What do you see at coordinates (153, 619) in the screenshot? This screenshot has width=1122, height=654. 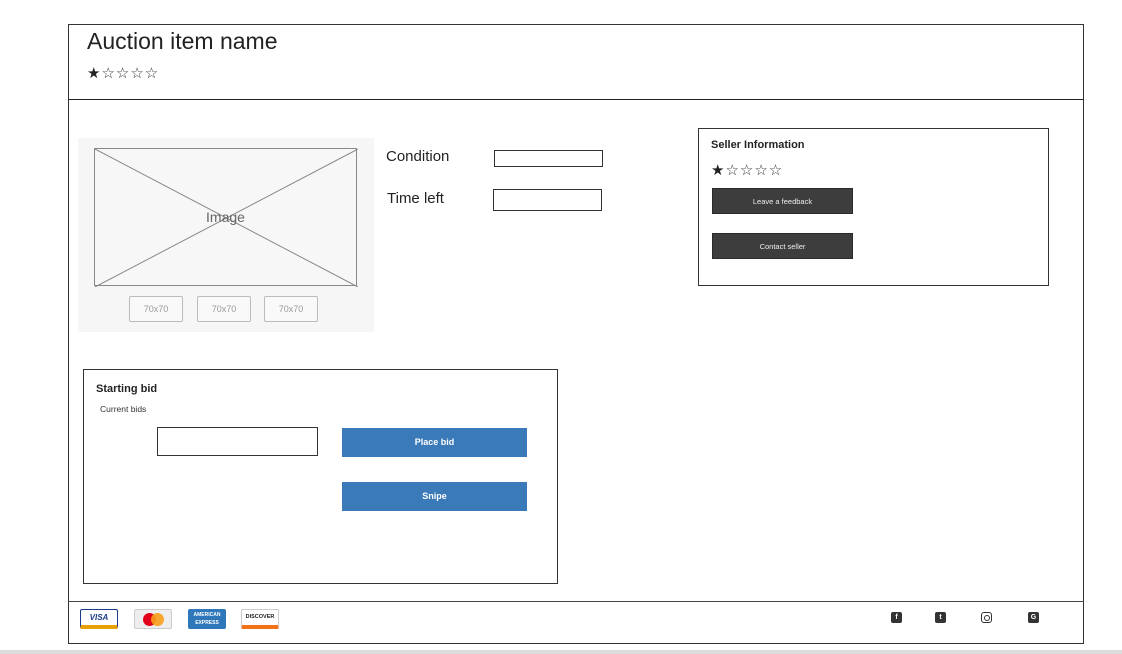 I see `mastercard-icon` at bounding box center [153, 619].